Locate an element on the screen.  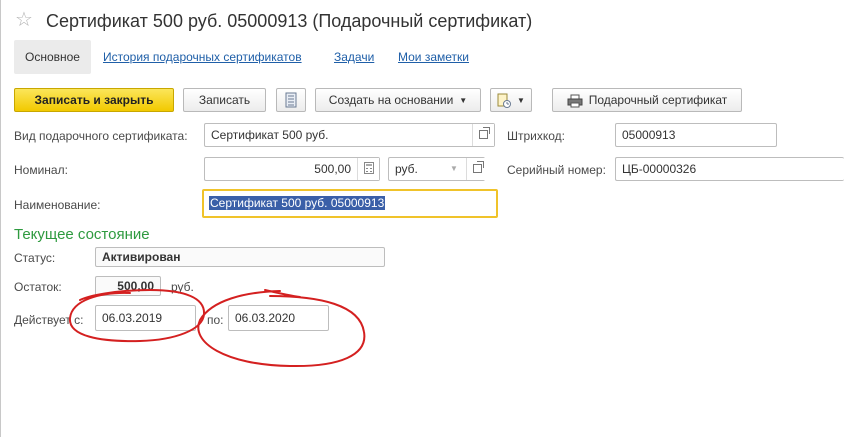
red-annotation-marks is located at coordinates (217, 328).